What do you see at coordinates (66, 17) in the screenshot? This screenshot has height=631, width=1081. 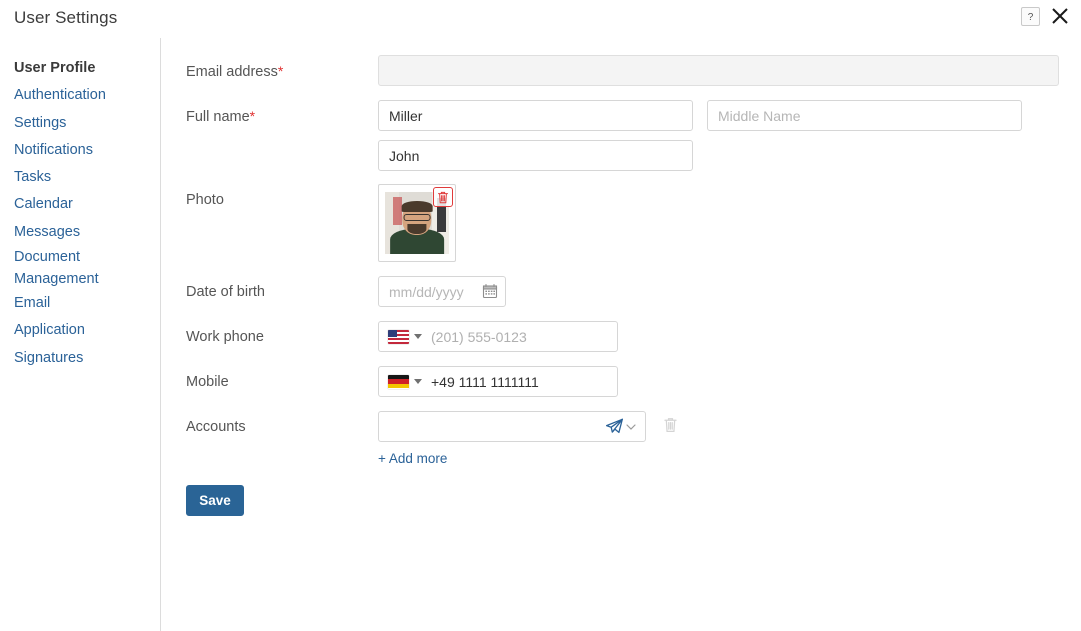 I see `page-title: User Settings` at bounding box center [66, 17].